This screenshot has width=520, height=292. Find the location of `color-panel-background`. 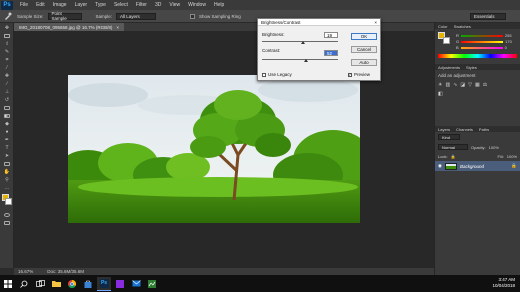

color-panel-background is located at coordinates (446, 40).